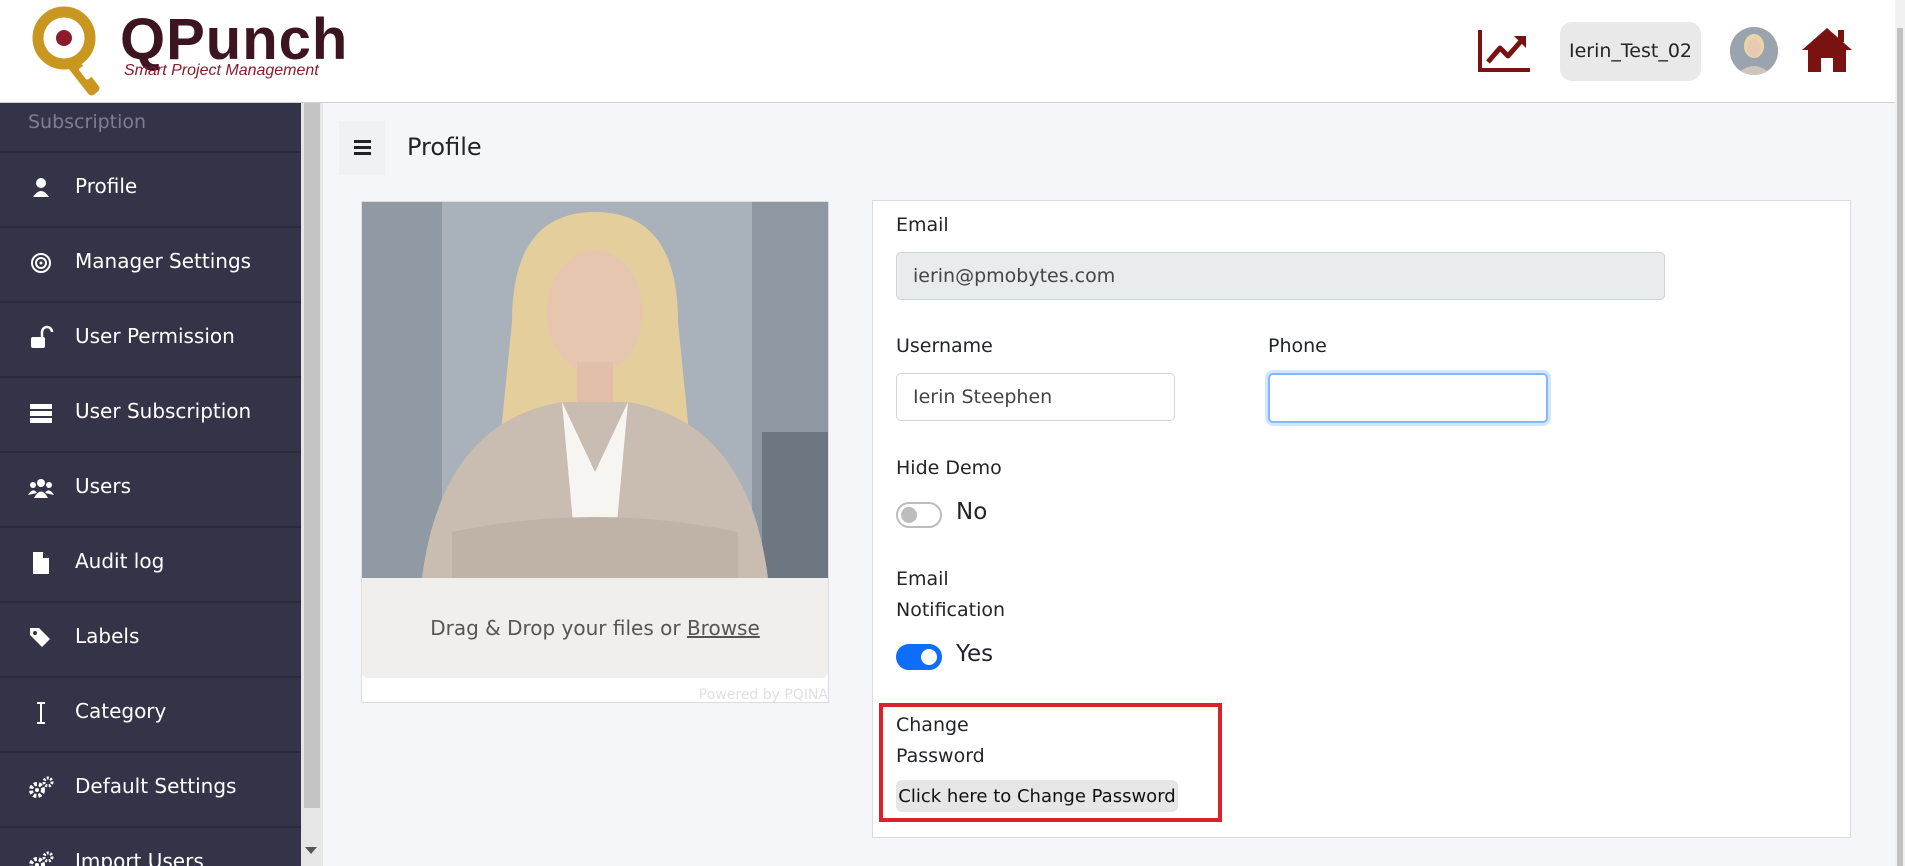 The image size is (1905, 866). Describe the element at coordinates (919, 515) in the screenshot. I see `hide-demo-toggle` at that location.